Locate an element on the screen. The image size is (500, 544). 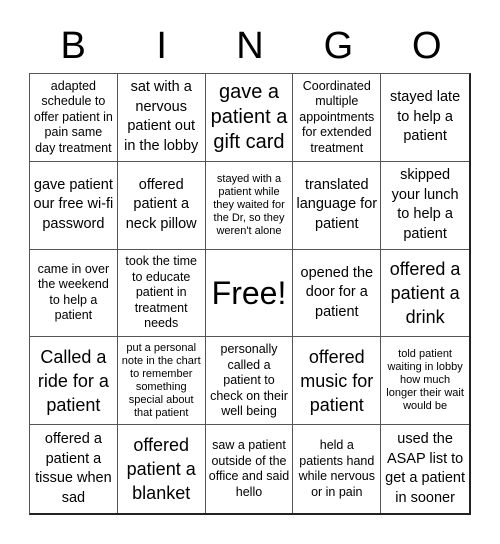
header-letter-i: I is located at coordinates (161, 46).